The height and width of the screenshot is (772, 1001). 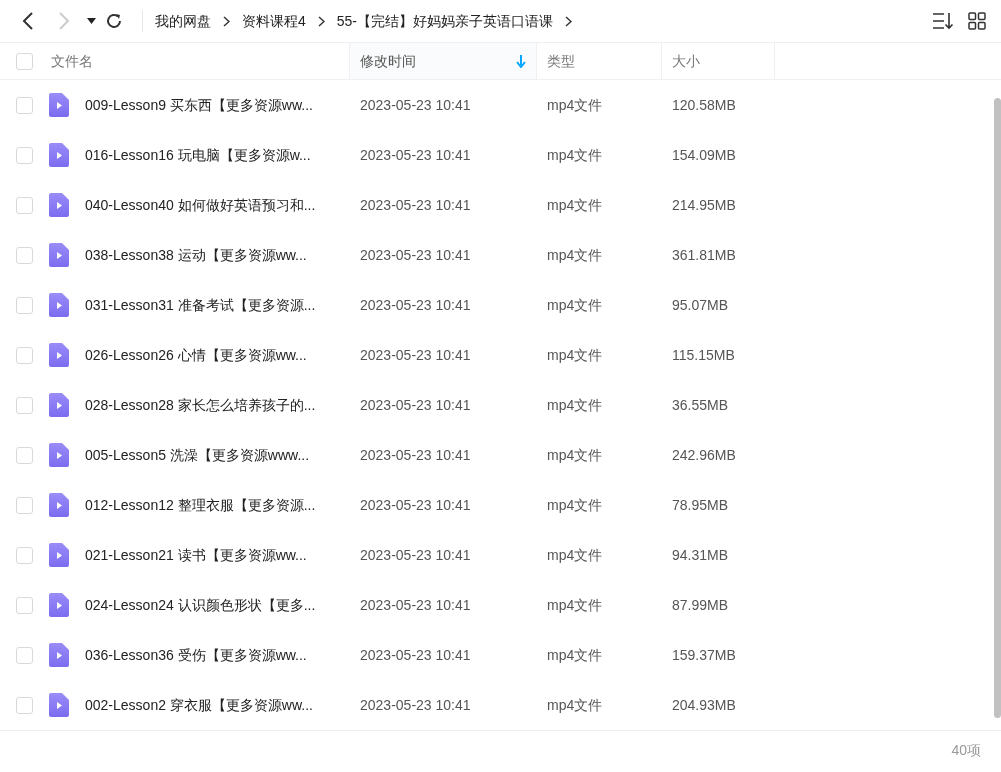 What do you see at coordinates (114, 21) in the screenshot?
I see `refresh-icon` at bounding box center [114, 21].